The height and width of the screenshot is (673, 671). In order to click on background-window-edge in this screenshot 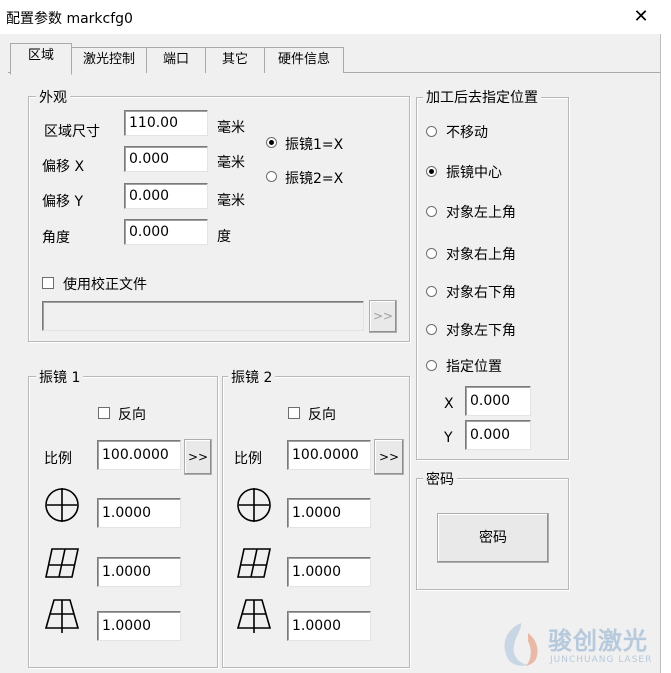, I will do `click(665, 353)`.